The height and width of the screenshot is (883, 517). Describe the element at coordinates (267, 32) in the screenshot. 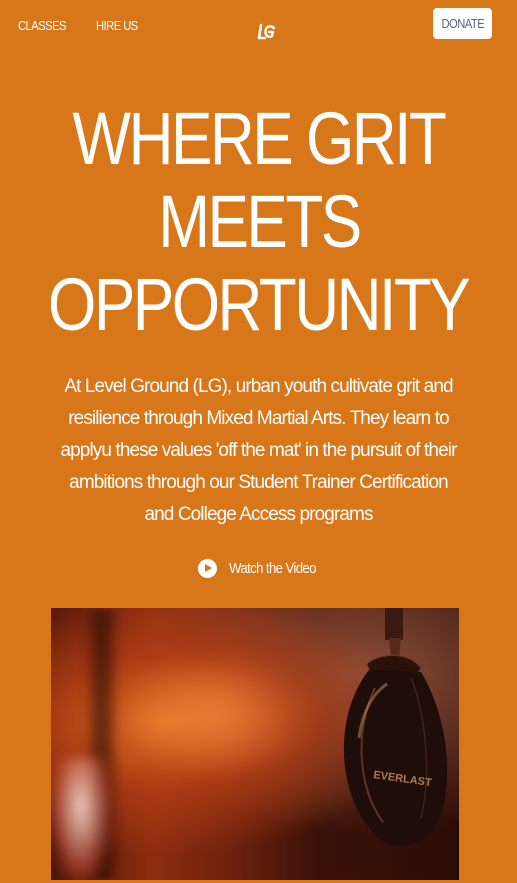

I see `lg-logo-icon` at that location.